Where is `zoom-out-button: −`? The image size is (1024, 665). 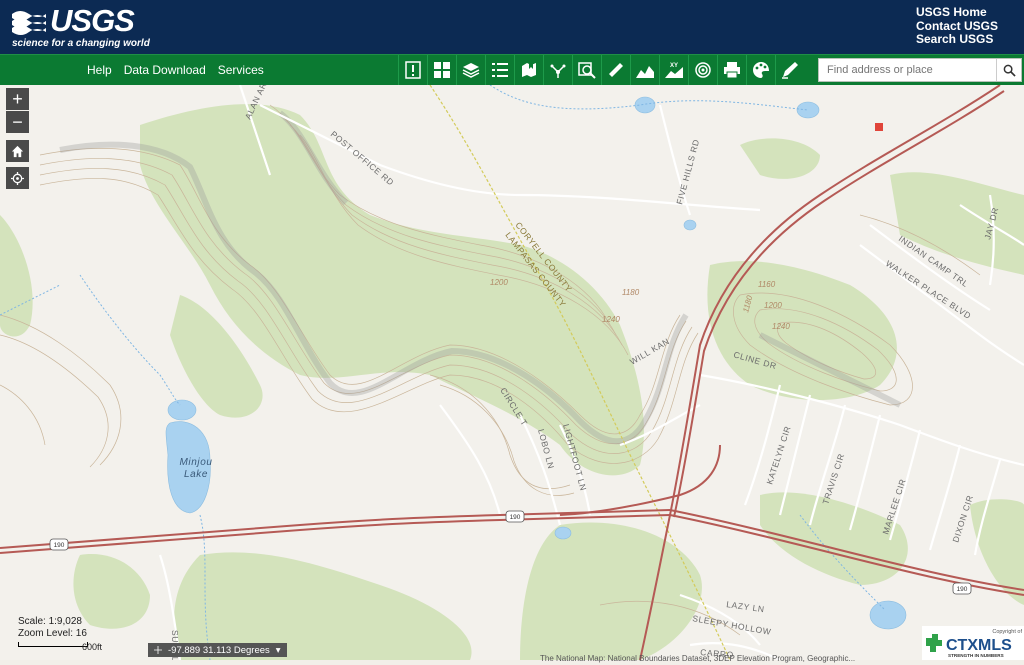 zoom-out-button: − is located at coordinates (17, 122).